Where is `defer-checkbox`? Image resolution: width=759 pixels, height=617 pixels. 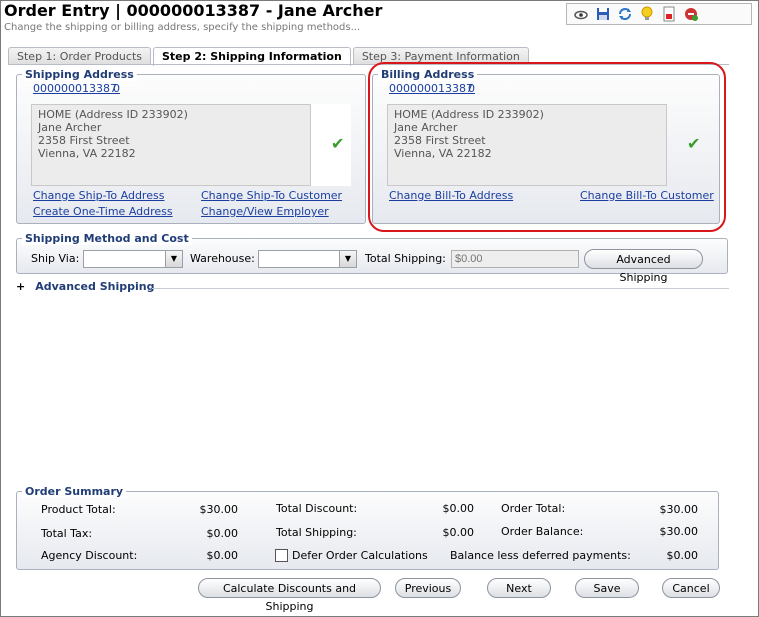
defer-checkbox is located at coordinates (281, 555).